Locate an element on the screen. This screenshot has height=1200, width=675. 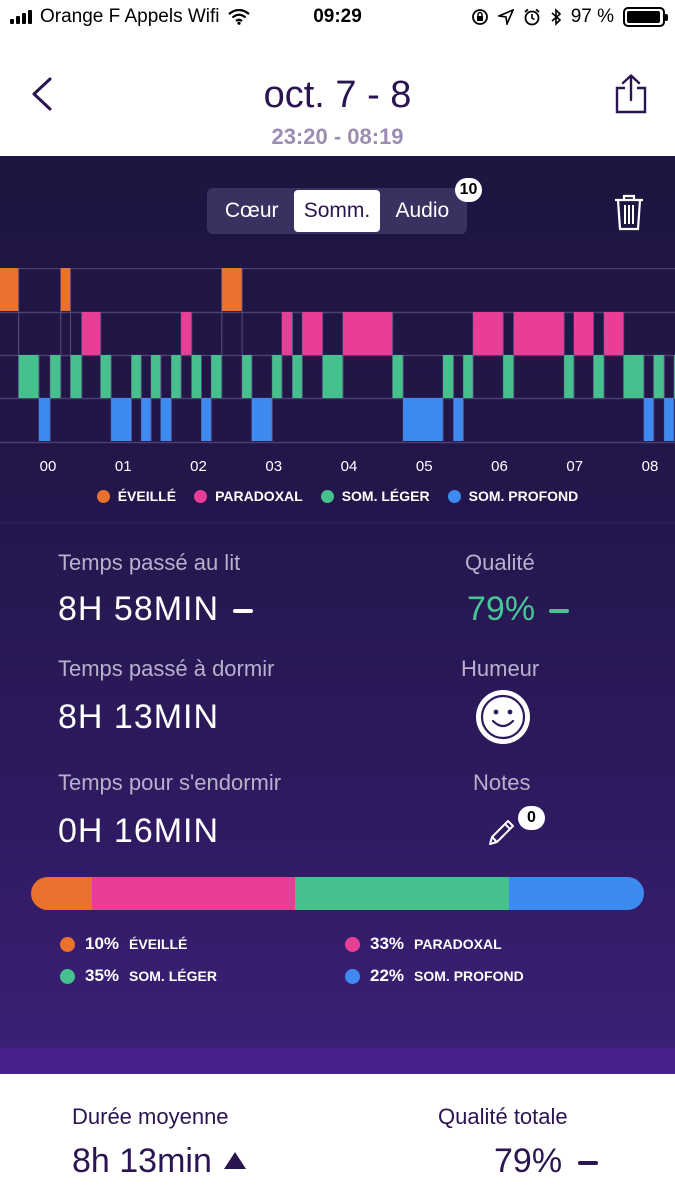
breakdown-pct-awake: 10% is located at coordinates (102, 943).